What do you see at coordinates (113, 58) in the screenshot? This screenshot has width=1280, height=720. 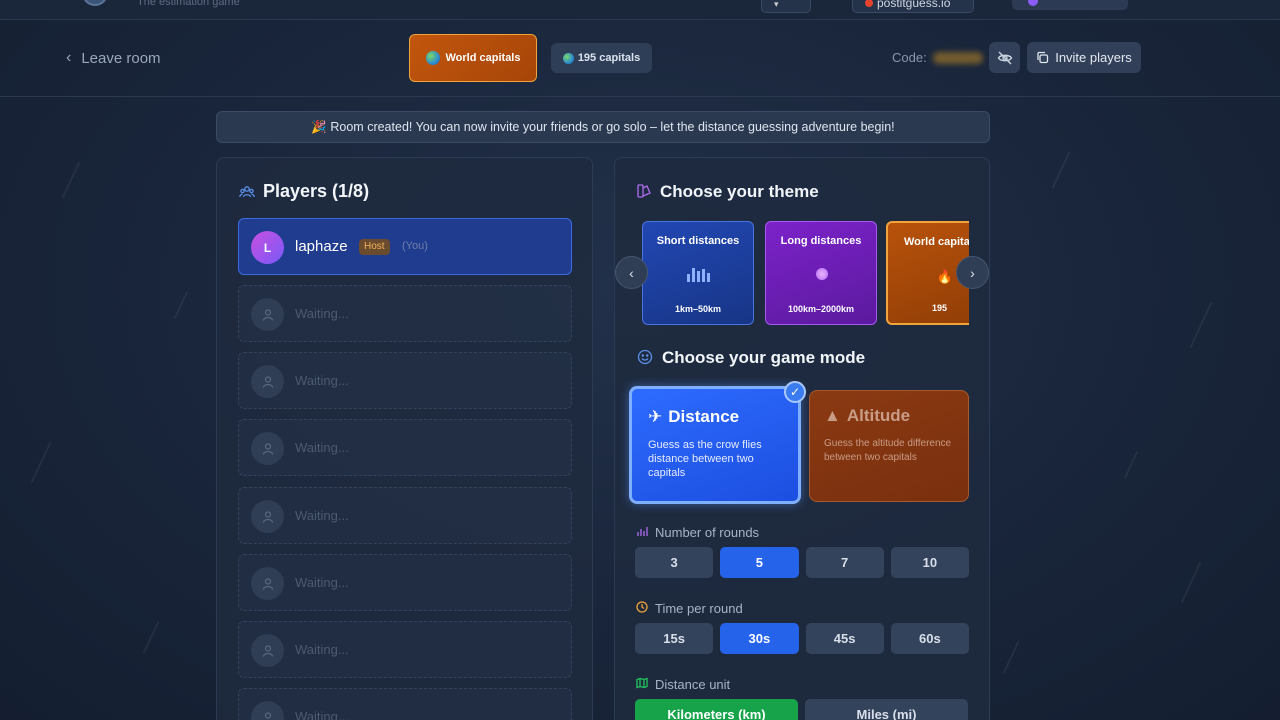 I see `leave-room-button: ‹ Leave room` at bounding box center [113, 58].